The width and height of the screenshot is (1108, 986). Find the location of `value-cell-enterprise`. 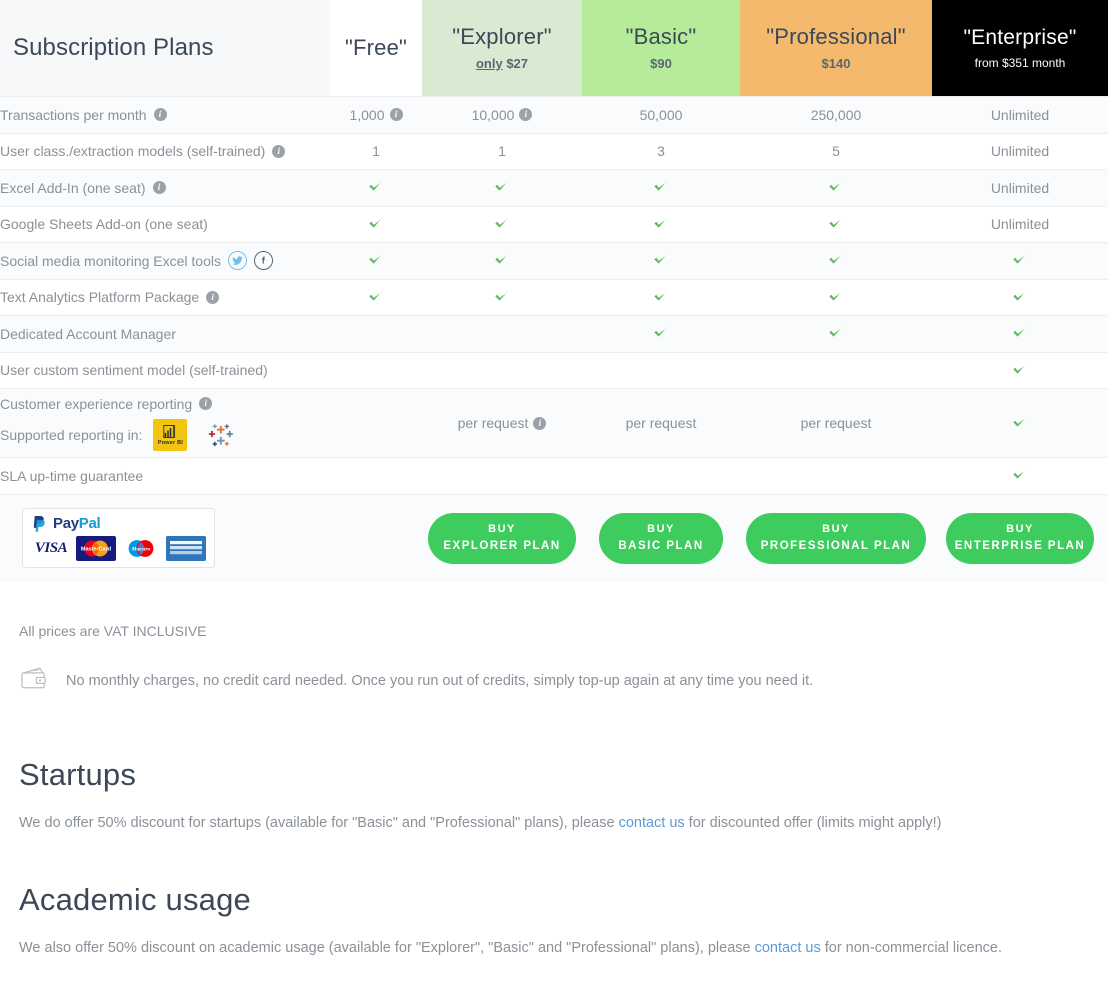

value-cell-enterprise is located at coordinates (1020, 297).